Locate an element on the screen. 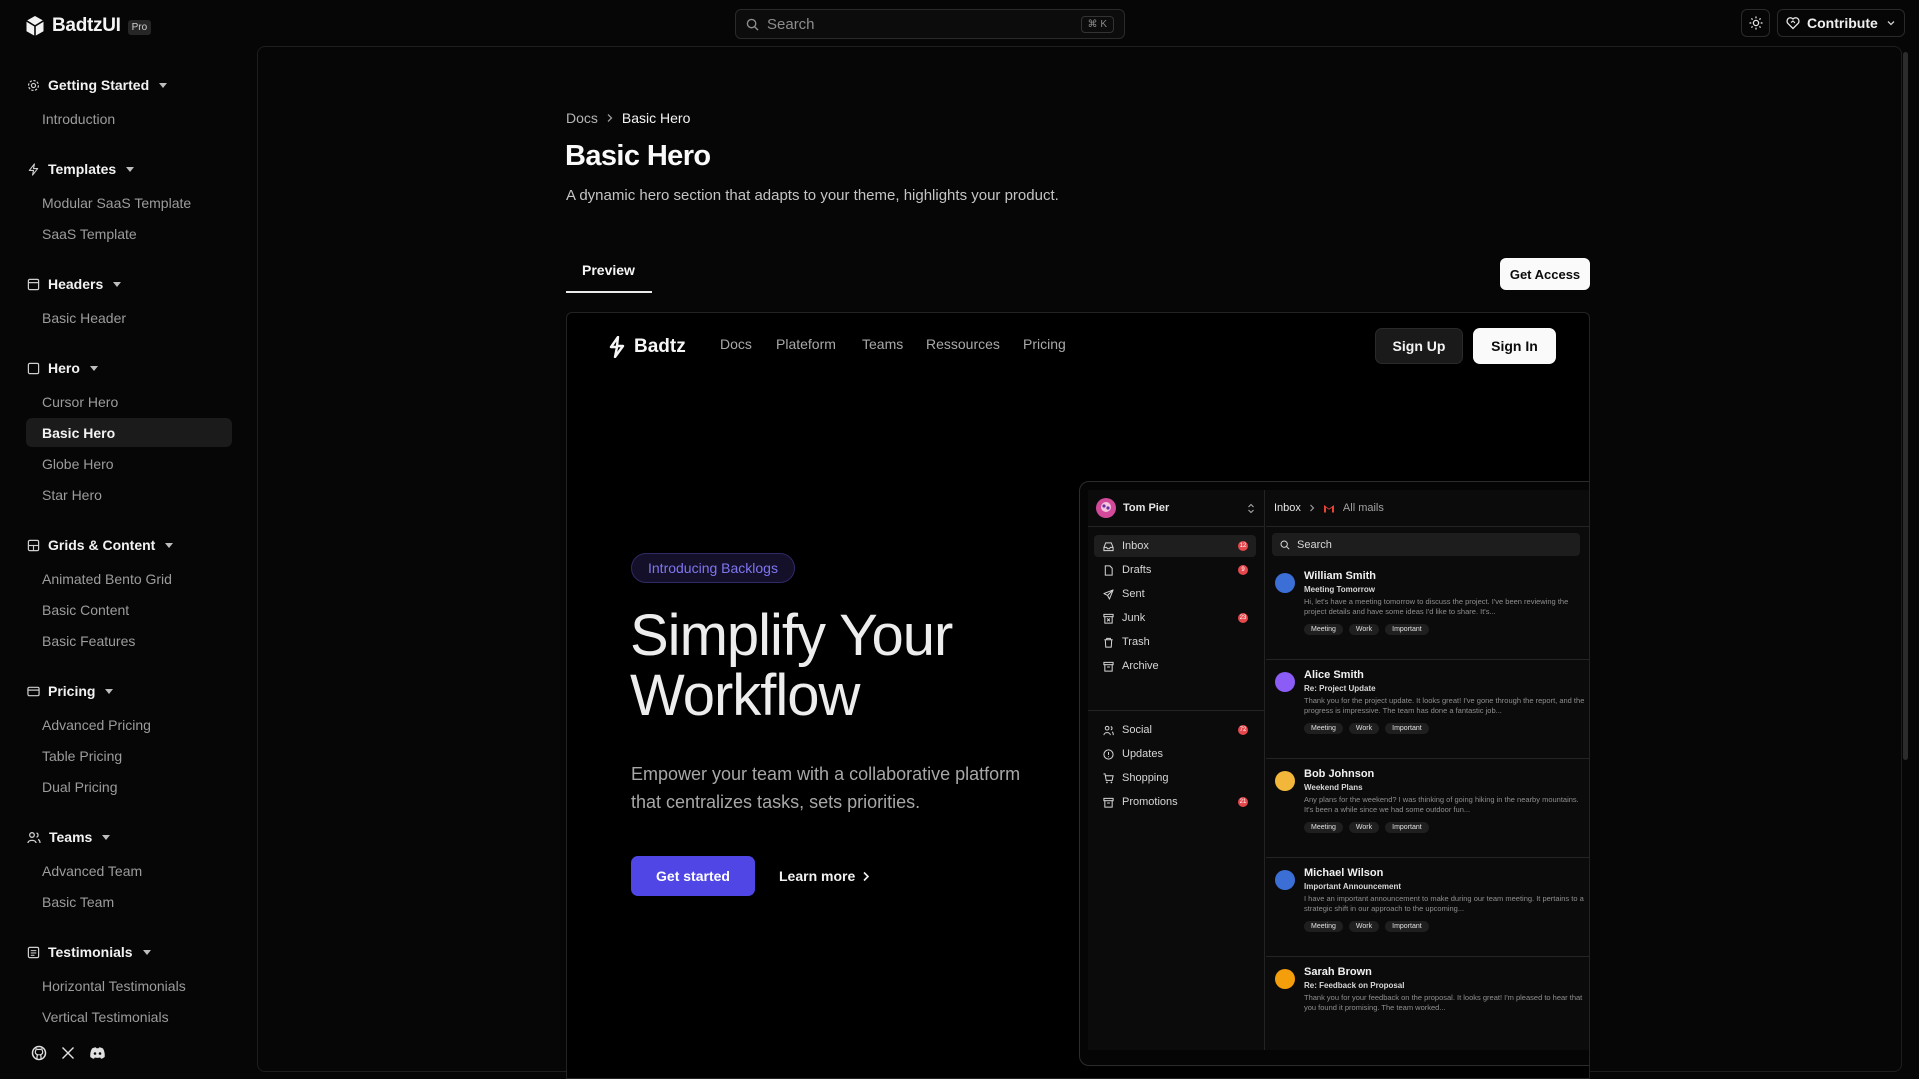 The height and width of the screenshot is (1079, 1919). sidebar-item-horizontal-testimonials: Horizontal Testimonials is located at coordinates (129, 985).